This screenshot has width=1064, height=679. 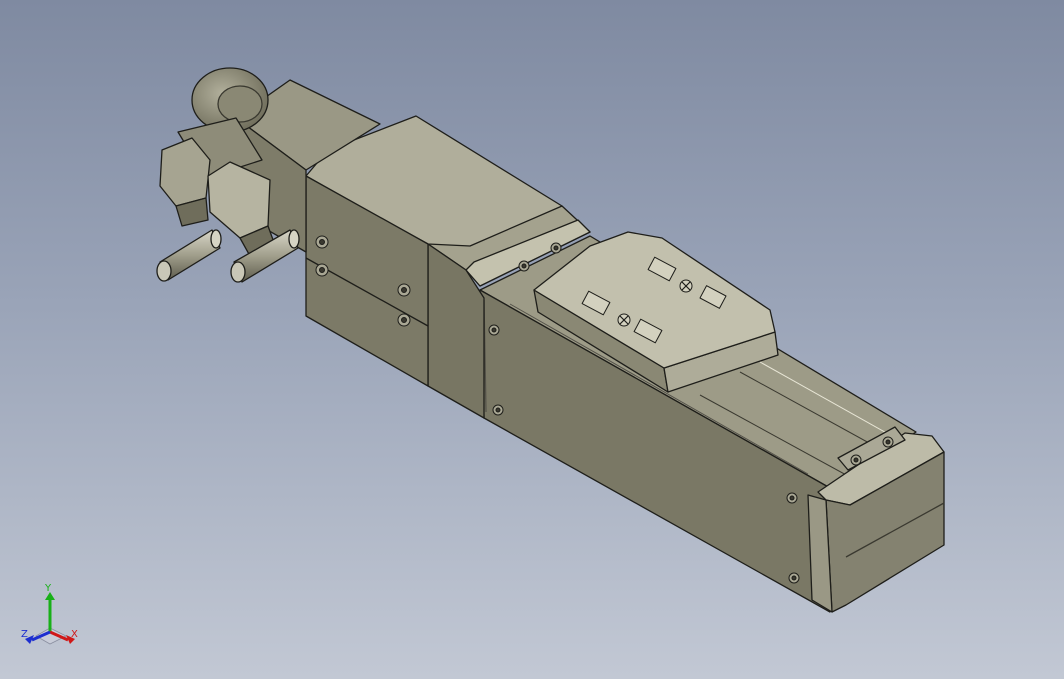 I want to click on triad-axes, so click(x=50, y=618).